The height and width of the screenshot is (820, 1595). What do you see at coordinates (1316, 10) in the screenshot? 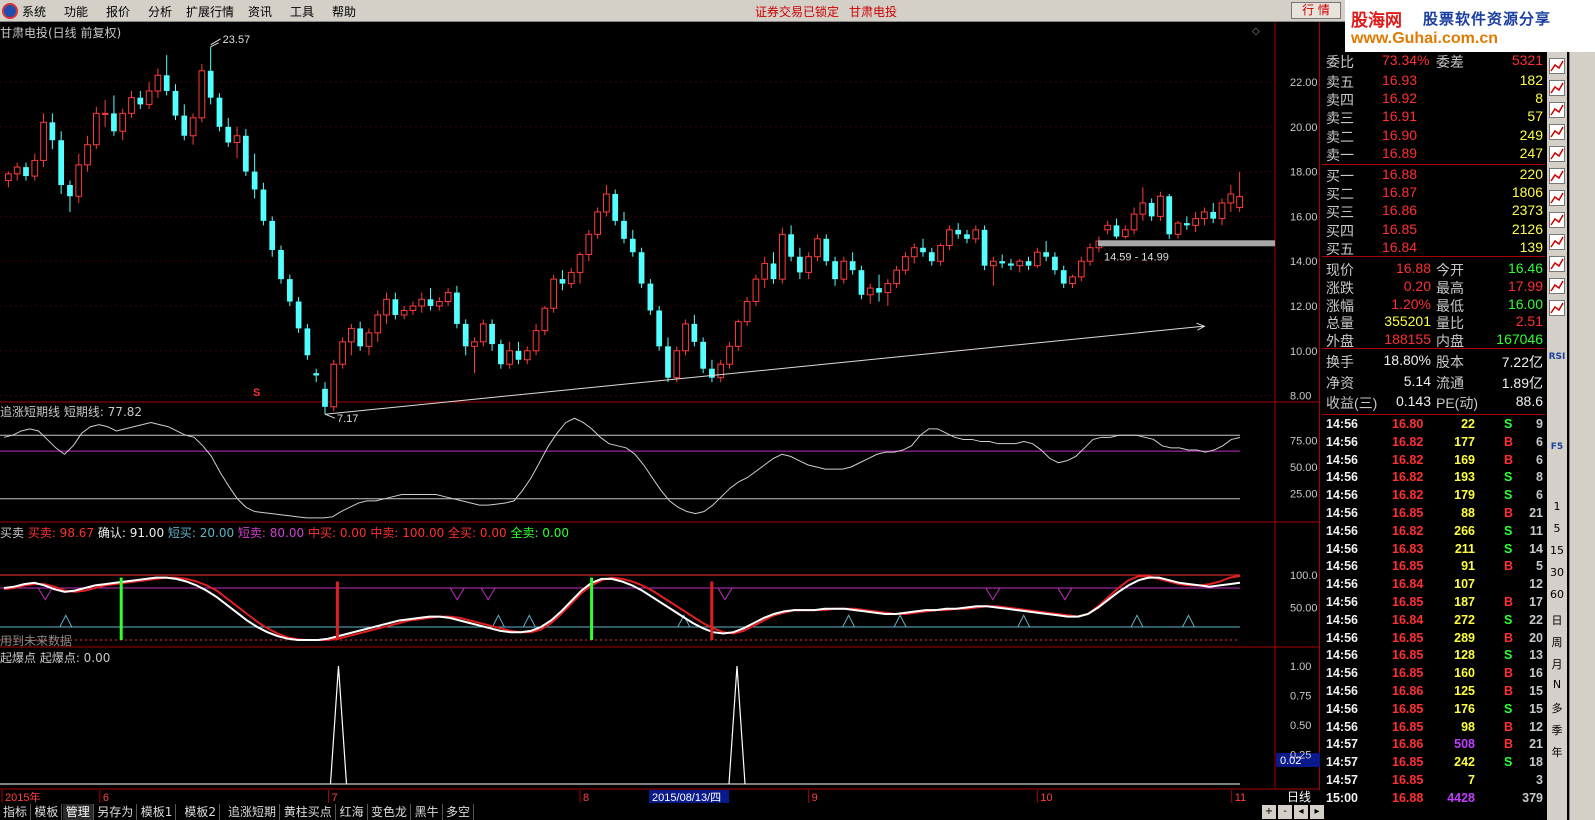
I see `quote-button: 行 情` at bounding box center [1316, 10].